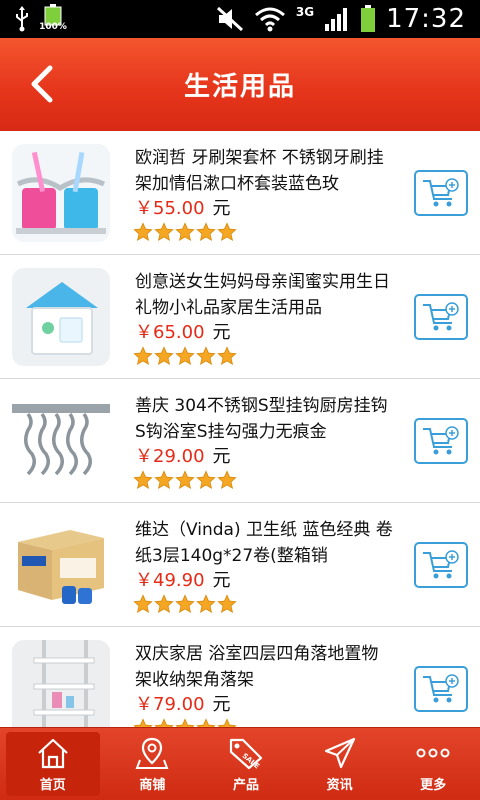 Image resolution: width=480 pixels, height=800 pixels. Describe the element at coordinates (265, 543) in the screenshot. I see `product-name: 维达（Vinda) 卫生纸 蓝色经典 卷纸3层140g*27卷(整箱销` at that location.